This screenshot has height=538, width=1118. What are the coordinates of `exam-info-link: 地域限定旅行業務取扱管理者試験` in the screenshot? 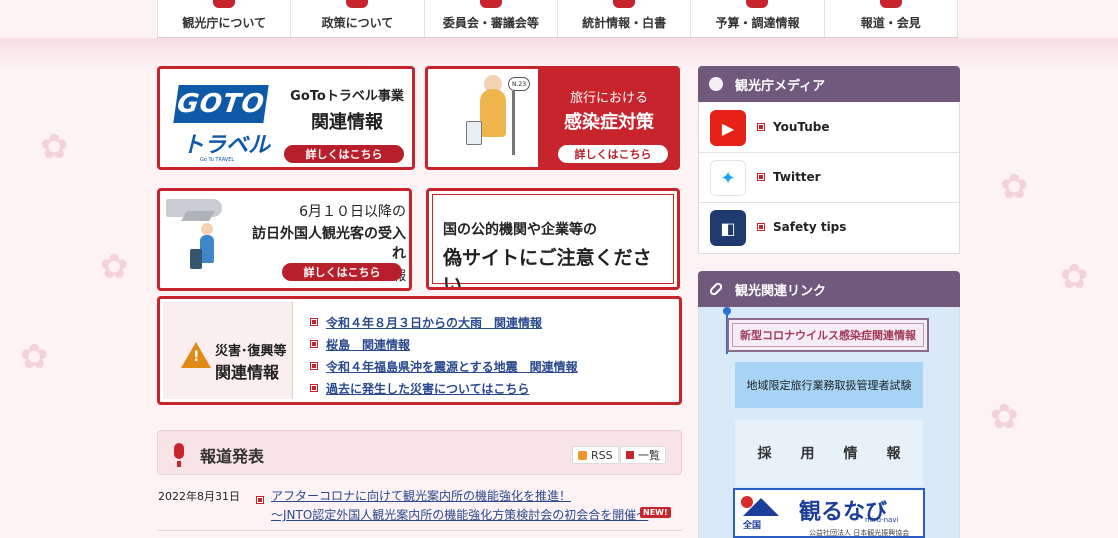 It's located at (829, 385).